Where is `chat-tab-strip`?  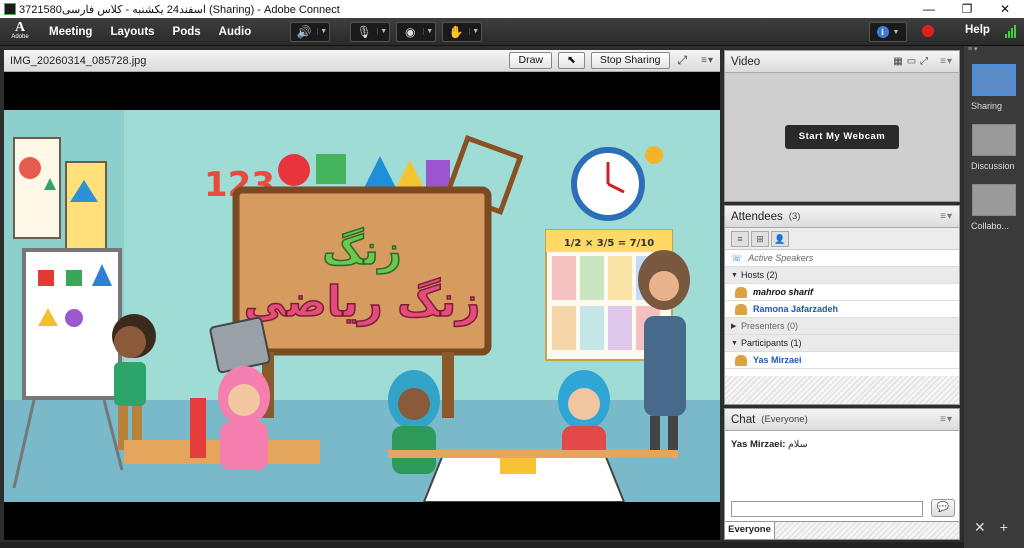
chat-tab-strip is located at coordinates (867, 530).